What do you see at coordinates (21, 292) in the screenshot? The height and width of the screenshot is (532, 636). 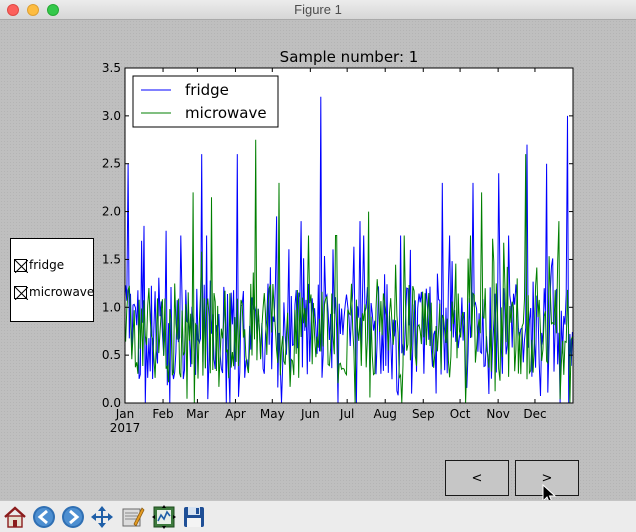 I see `microwave-checkbox-icon` at bounding box center [21, 292].